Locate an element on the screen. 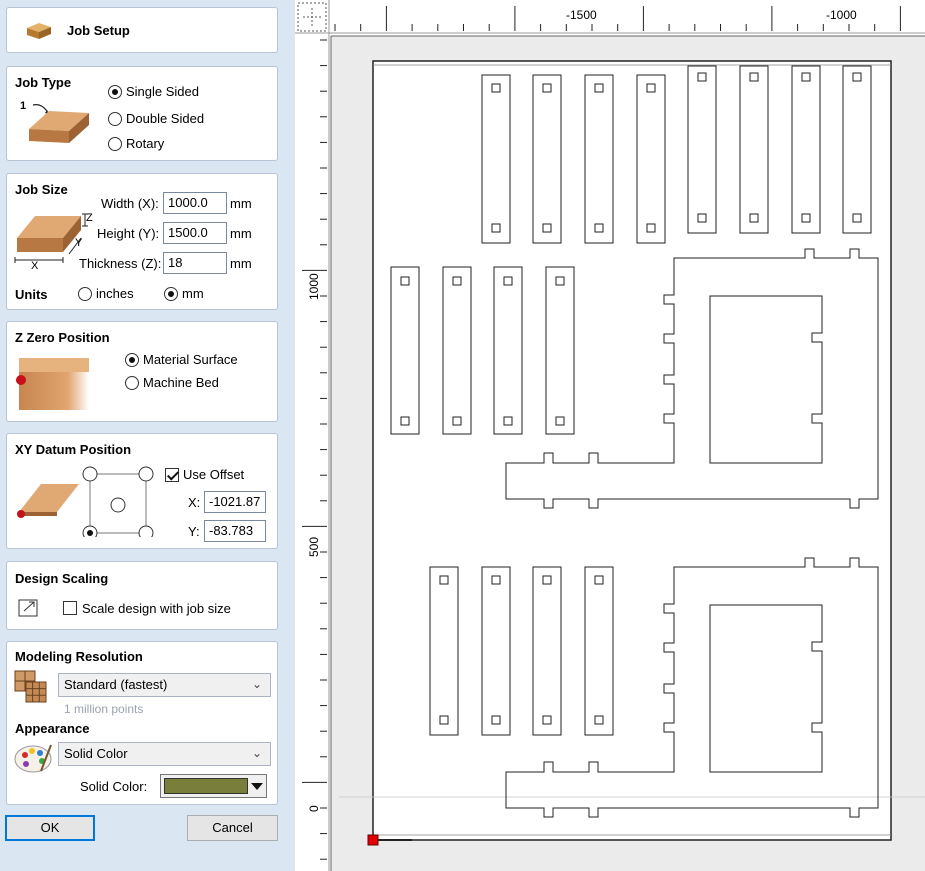  top-ruler-label: -1500 is located at coordinates (581, 15).